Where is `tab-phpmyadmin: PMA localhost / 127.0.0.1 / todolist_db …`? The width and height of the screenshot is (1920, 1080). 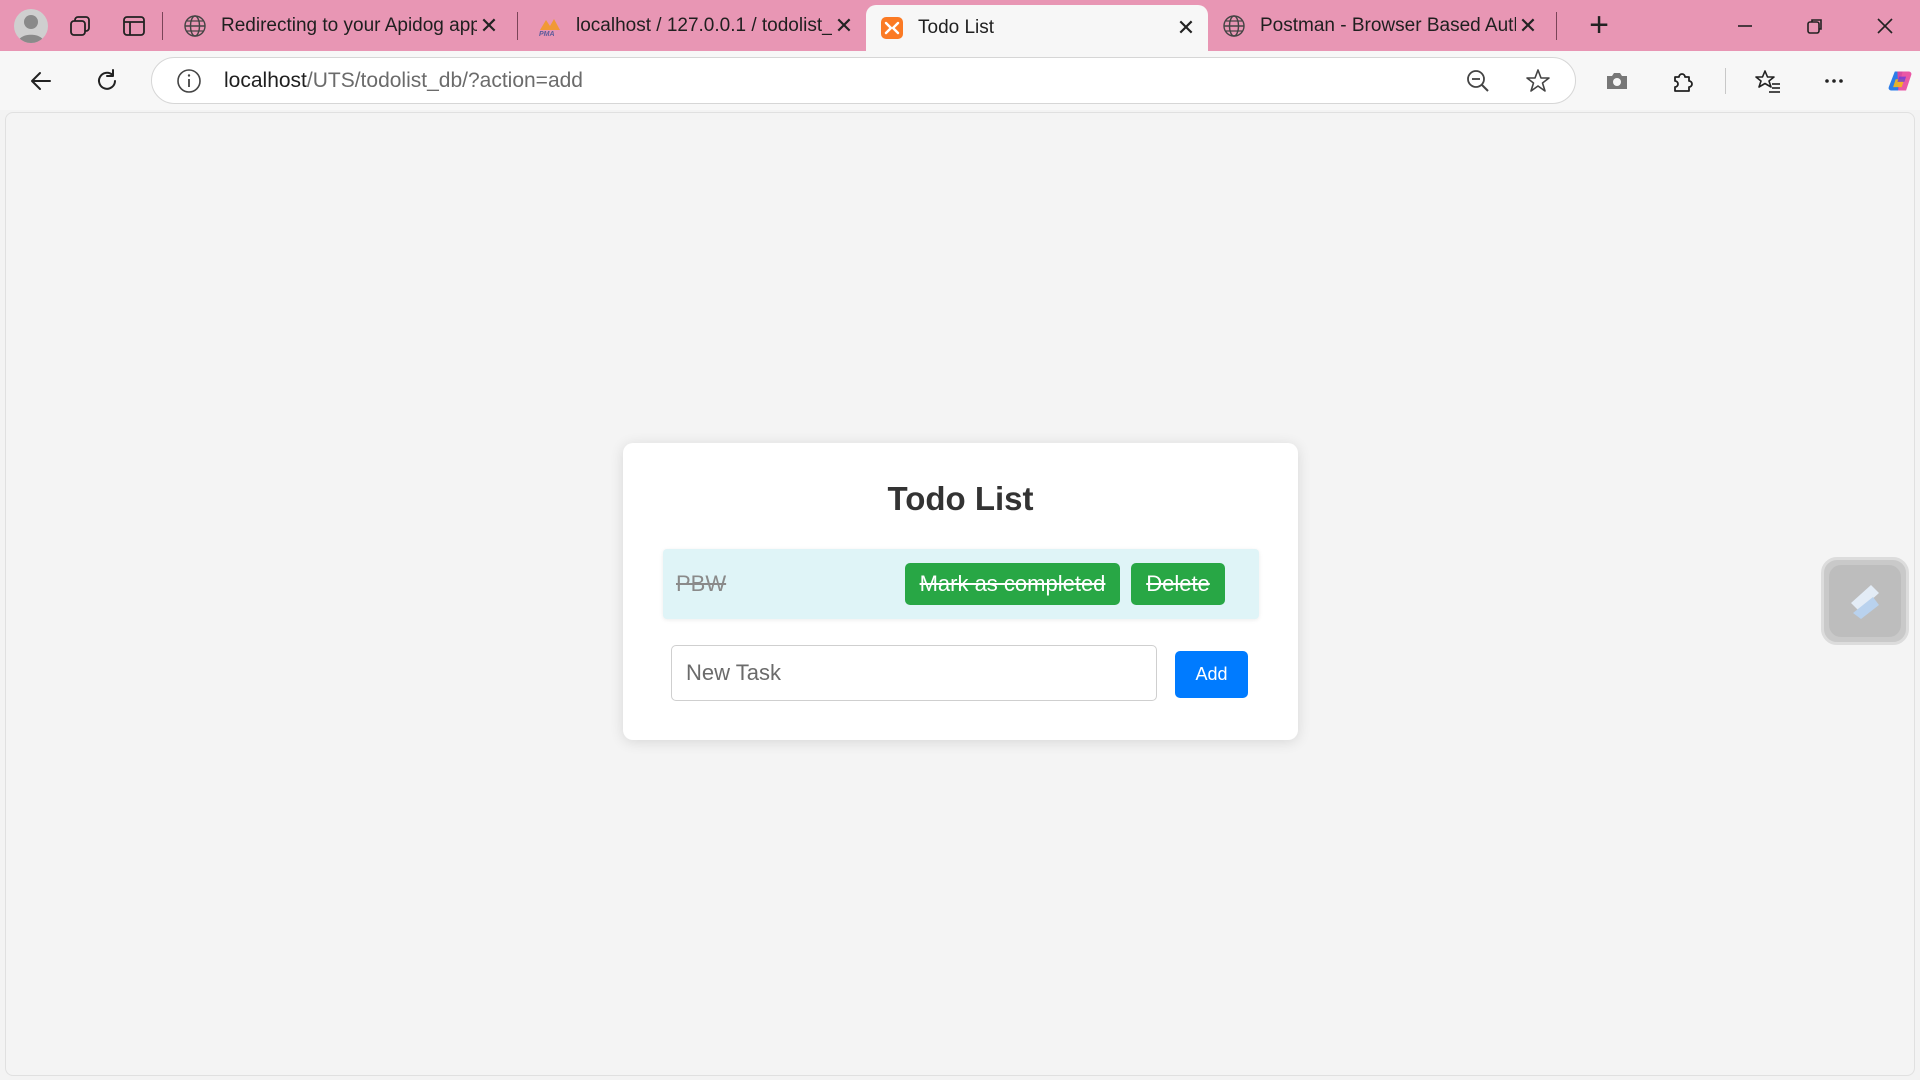
tab-phpmyadmin: PMA localhost / 127.0.0.1 / todolist_db … is located at coordinates (695, 25).